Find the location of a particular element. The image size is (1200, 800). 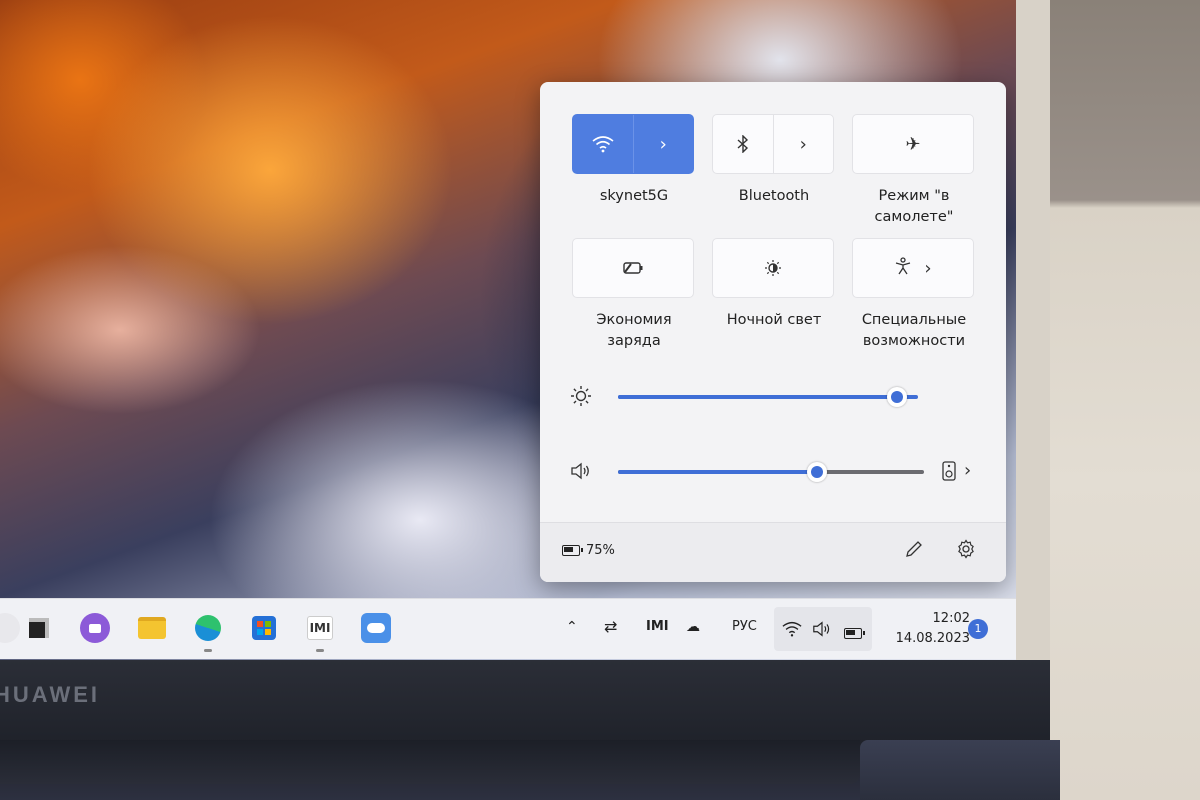

accessibility-tile: › is located at coordinates (913, 268).